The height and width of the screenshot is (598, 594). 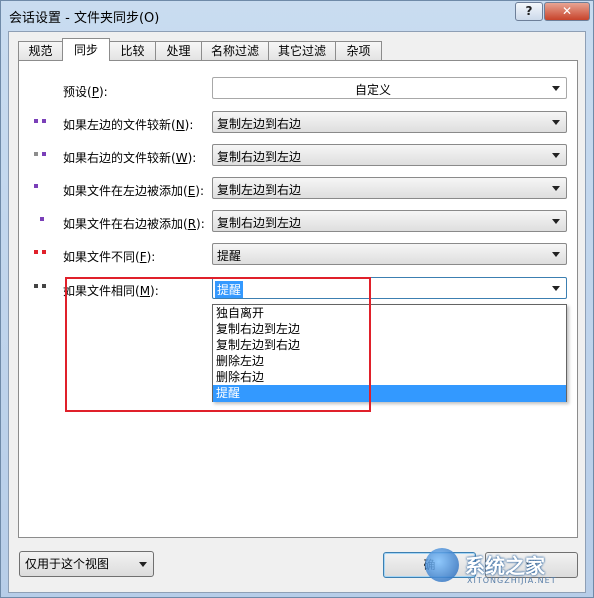 I want to click on view-scope-value: 仅用于这个视图, so click(x=67, y=564).